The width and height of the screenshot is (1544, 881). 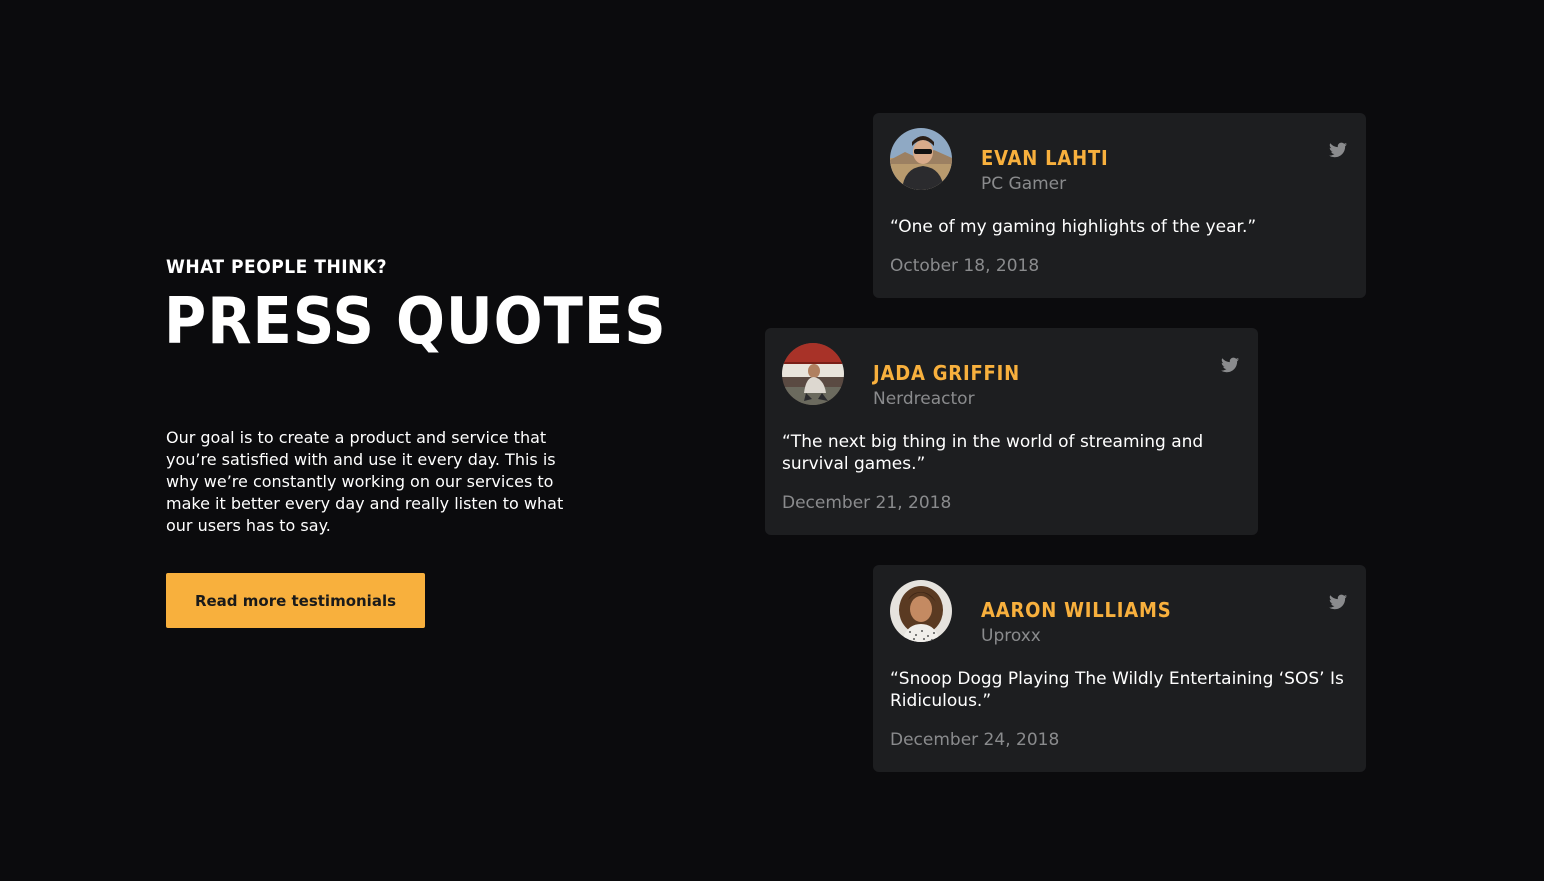 What do you see at coordinates (1011, 636) in the screenshot?
I see `author-outlet: Uproxx` at bounding box center [1011, 636].